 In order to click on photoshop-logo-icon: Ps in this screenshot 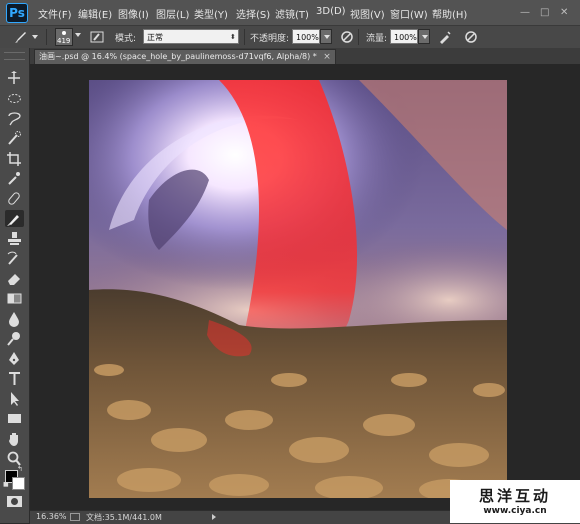, I will do `click(17, 13)`.